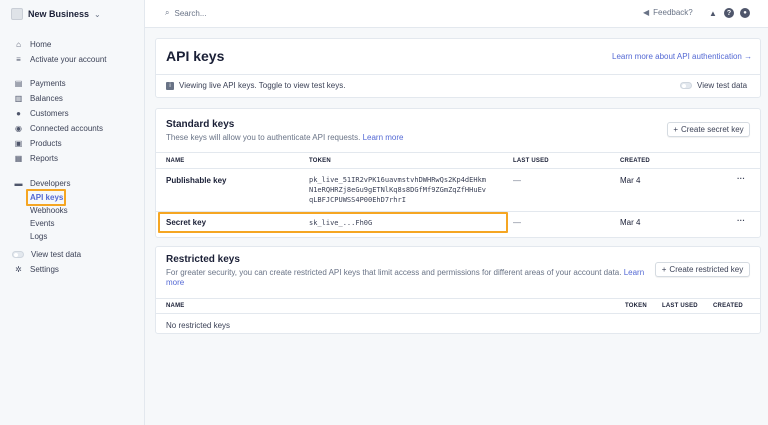  I want to click on no-restricted-keys-text: No restricted keys, so click(198, 325).